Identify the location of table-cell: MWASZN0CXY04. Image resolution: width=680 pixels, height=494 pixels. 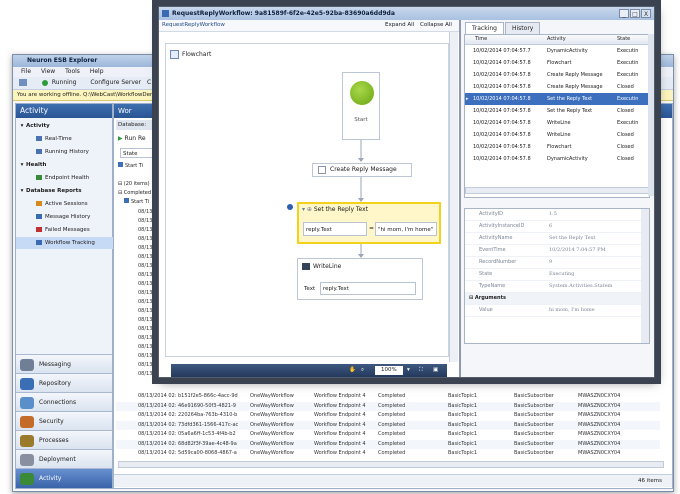
(599, 405).